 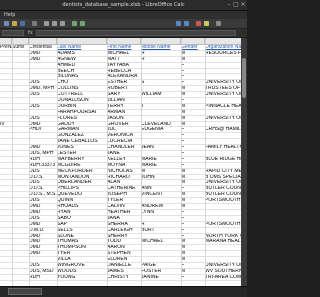 I want to click on table-cell: QUINN, so click(x=82, y=200).